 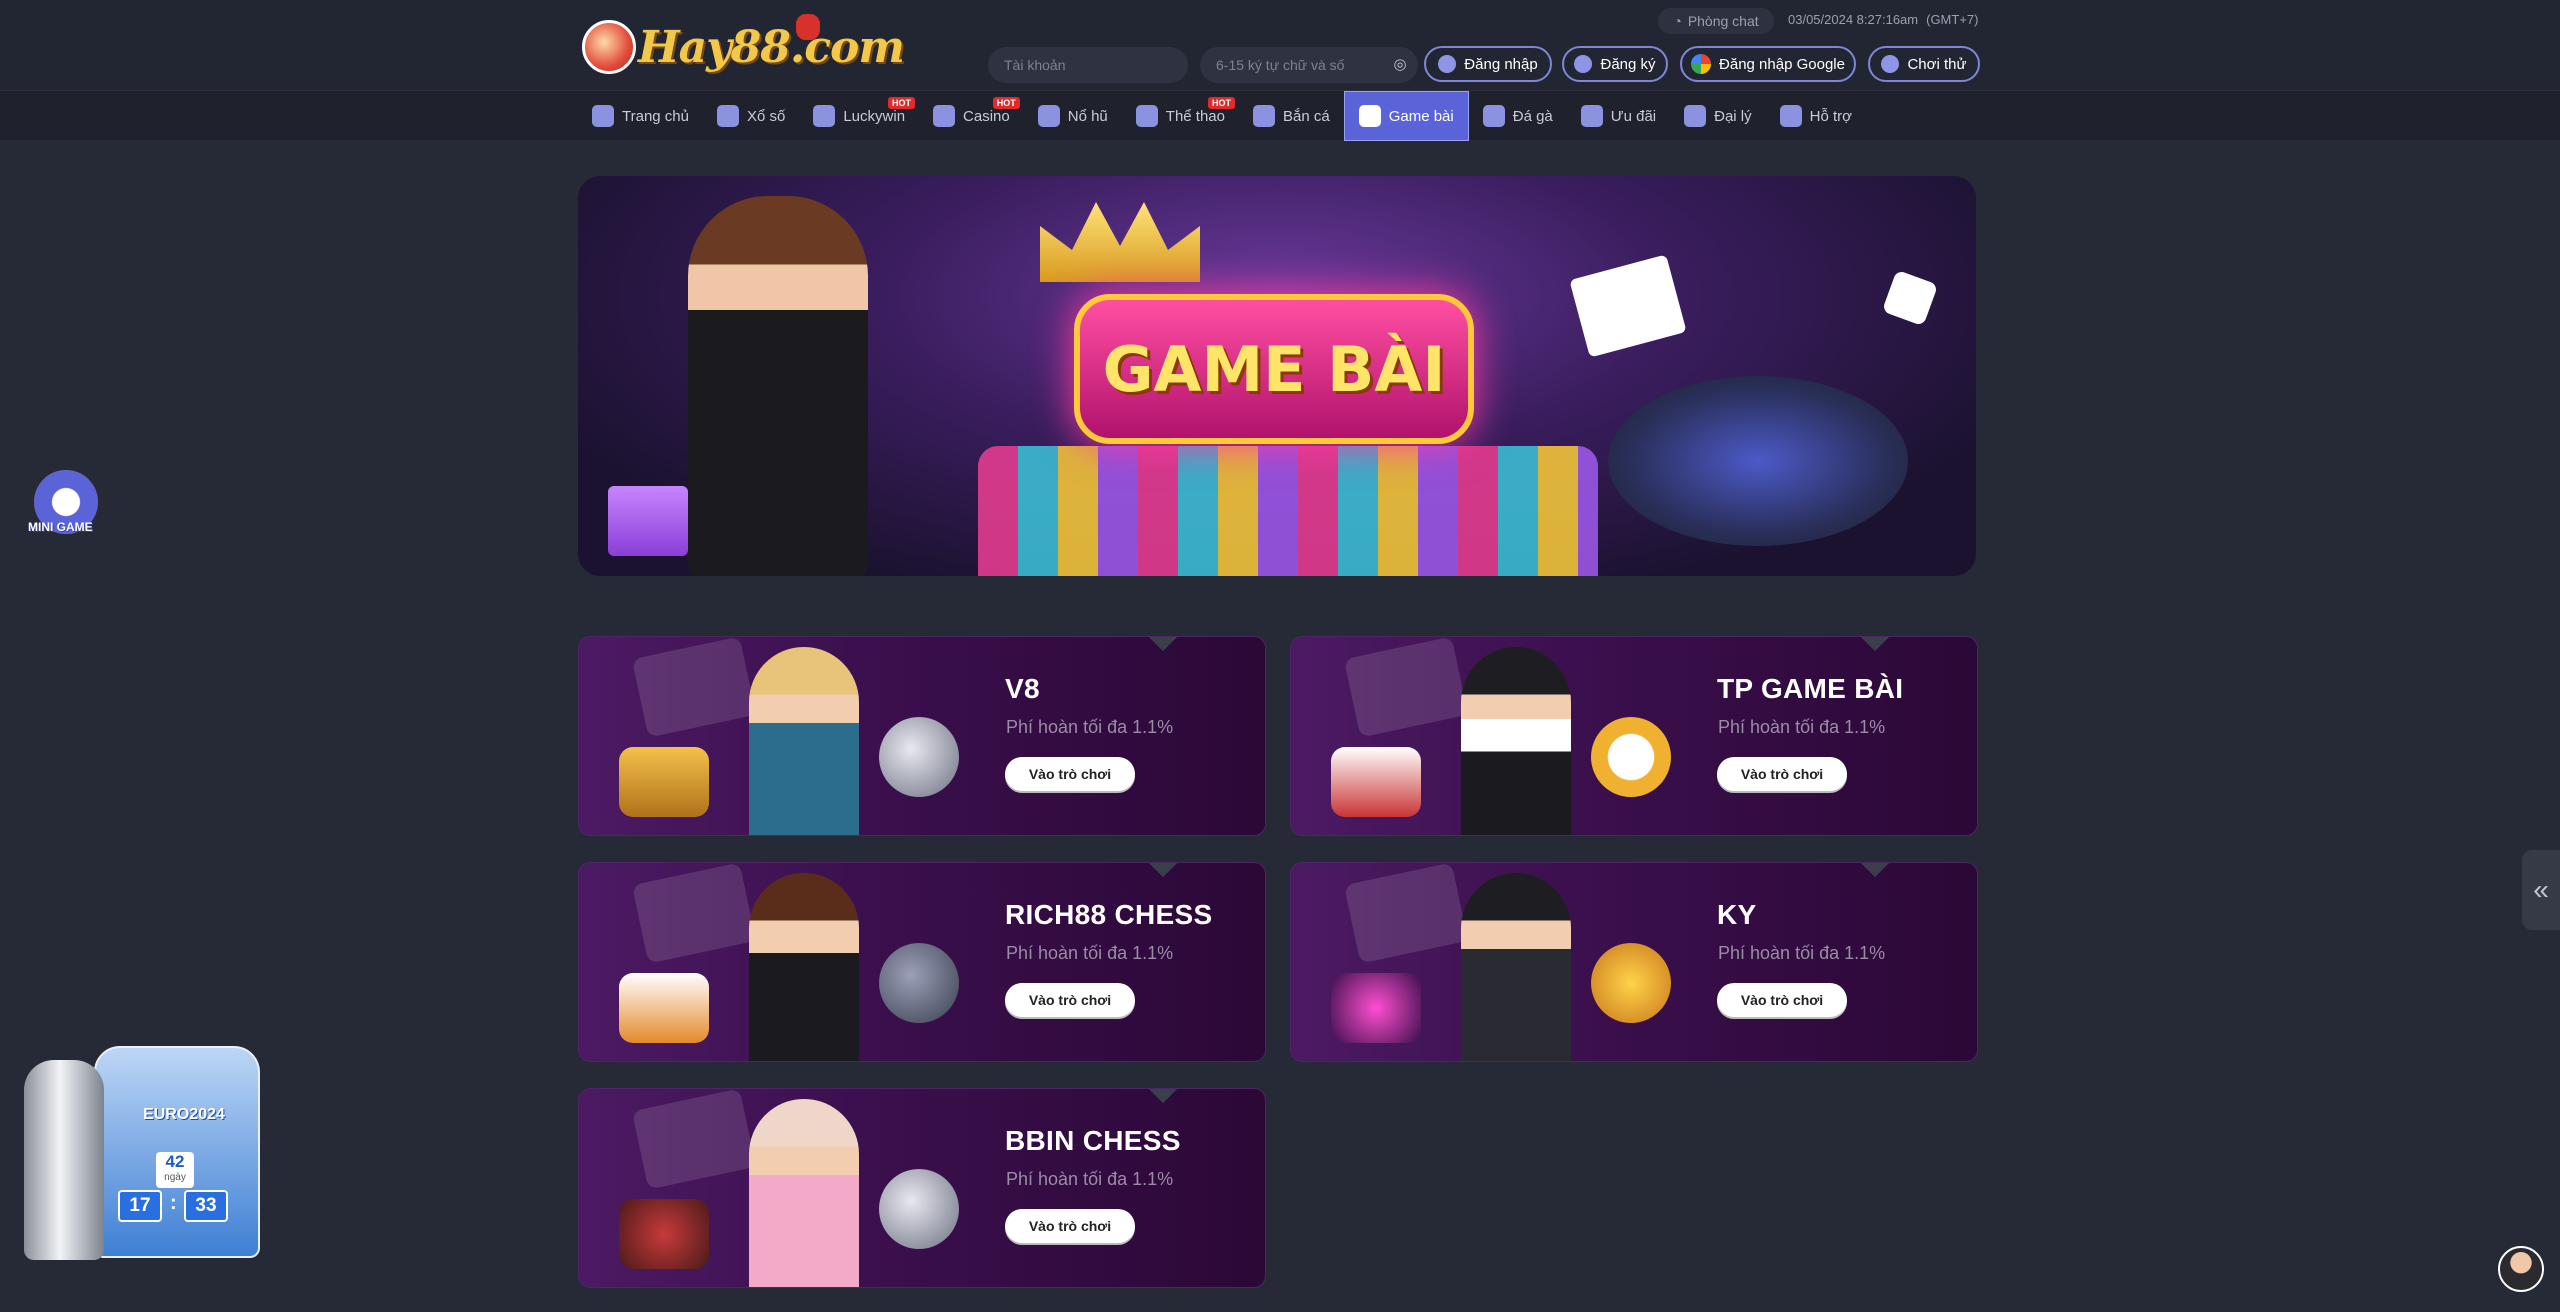 What do you see at coordinates (1421, 116) in the screenshot?
I see `nav-label: Game bài` at bounding box center [1421, 116].